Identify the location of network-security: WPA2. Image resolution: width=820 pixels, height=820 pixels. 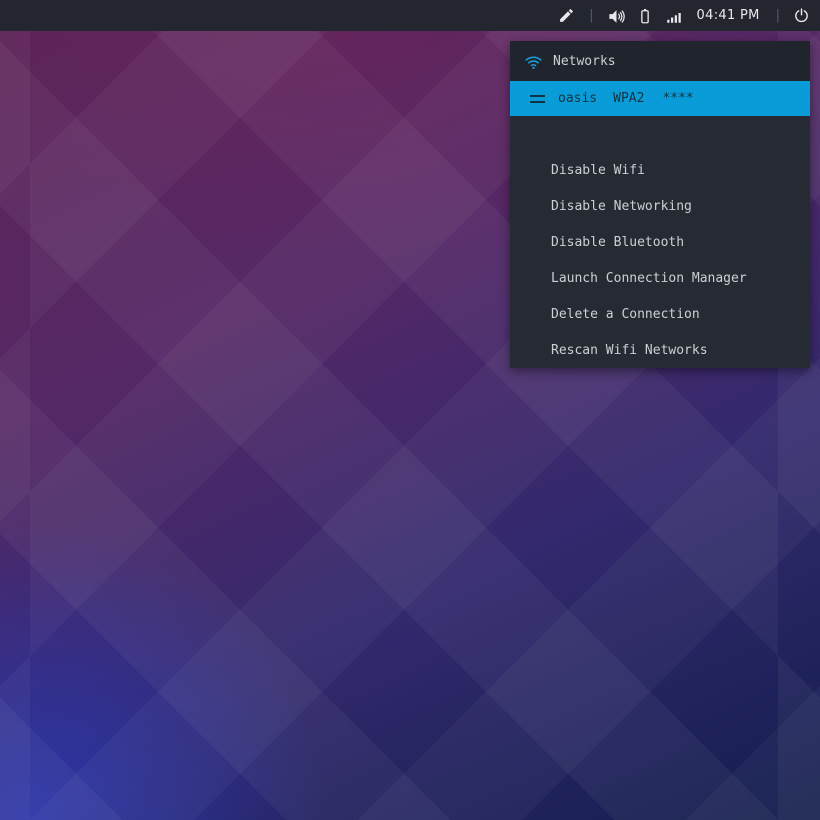
(629, 98).